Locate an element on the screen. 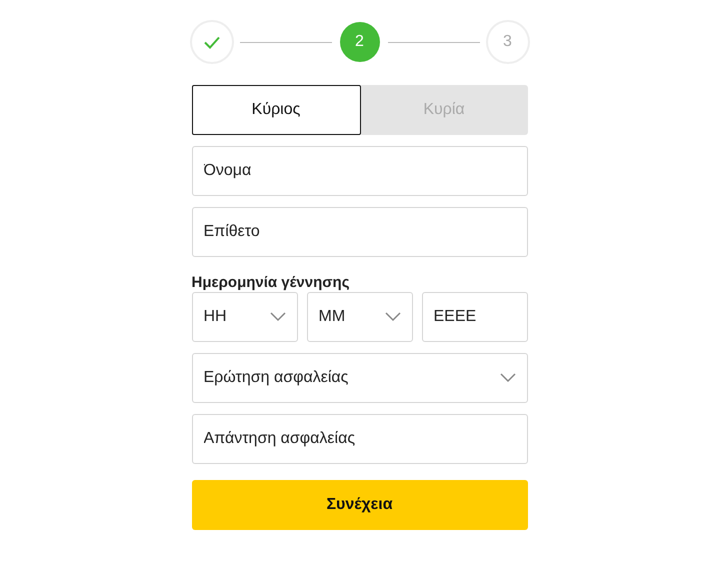 This screenshot has width=719, height=563. dropdown-field: ΜΜ is located at coordinates (359, 317).